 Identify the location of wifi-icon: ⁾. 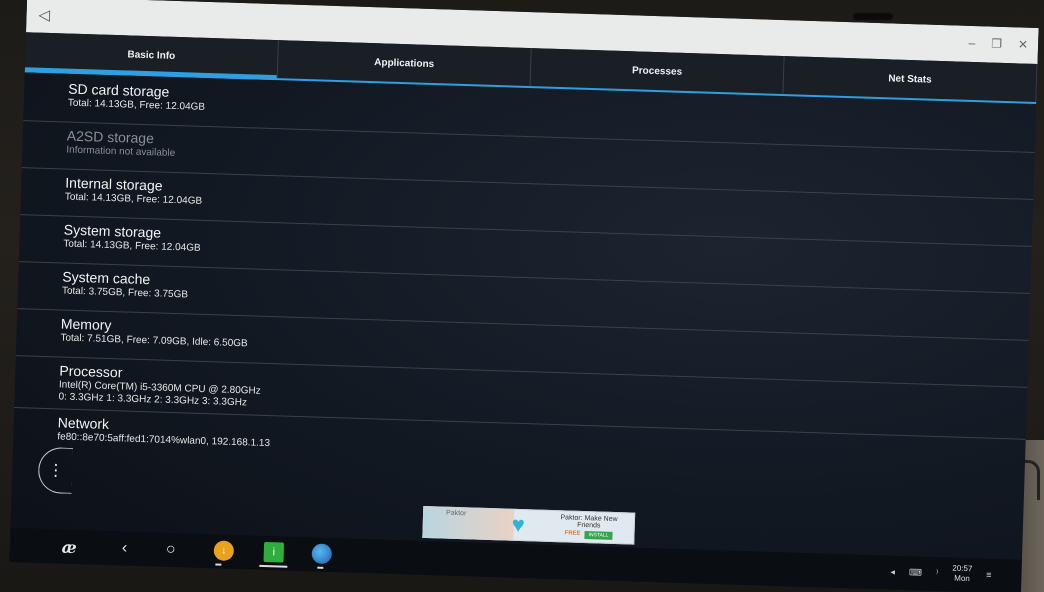
(937, 573).